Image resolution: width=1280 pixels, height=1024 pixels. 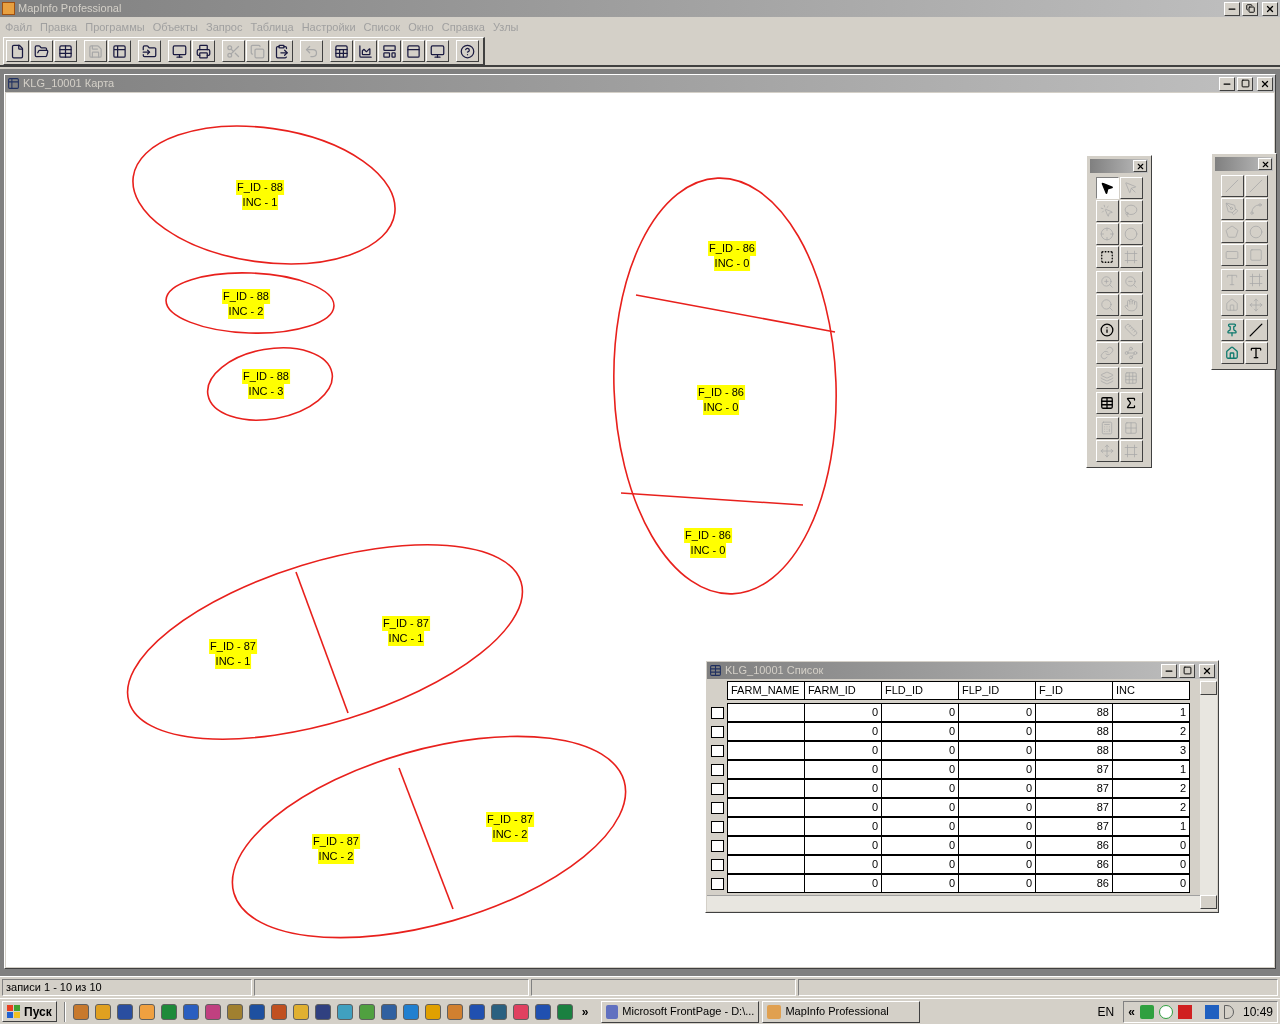 I want to click on column-header: FLP_ID, so click(x=997, y=690).